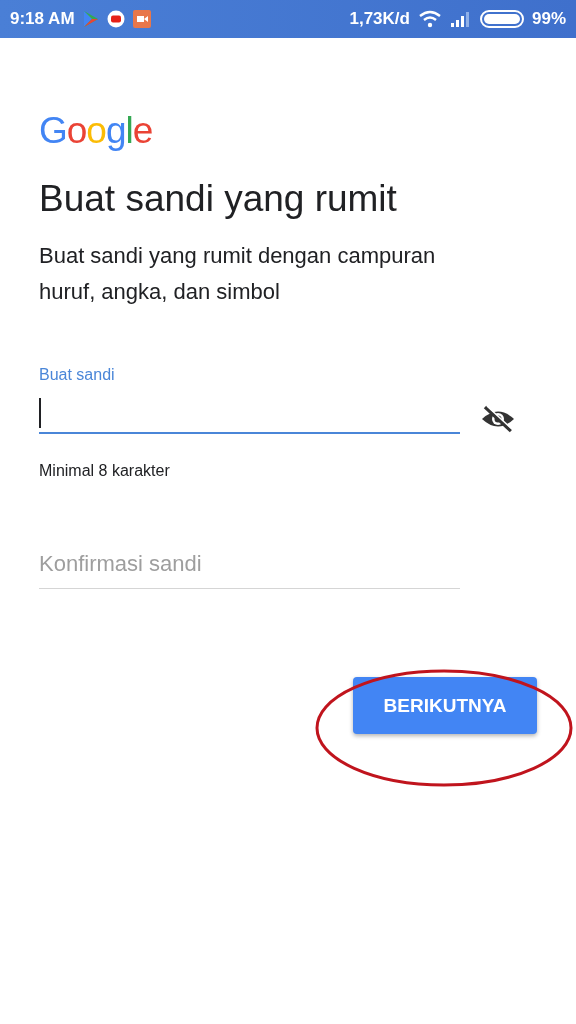 The height and width of the screenshot is (1024, 576). I want to click on page-title: Buat sandi yang rumit, so click(218, 199).